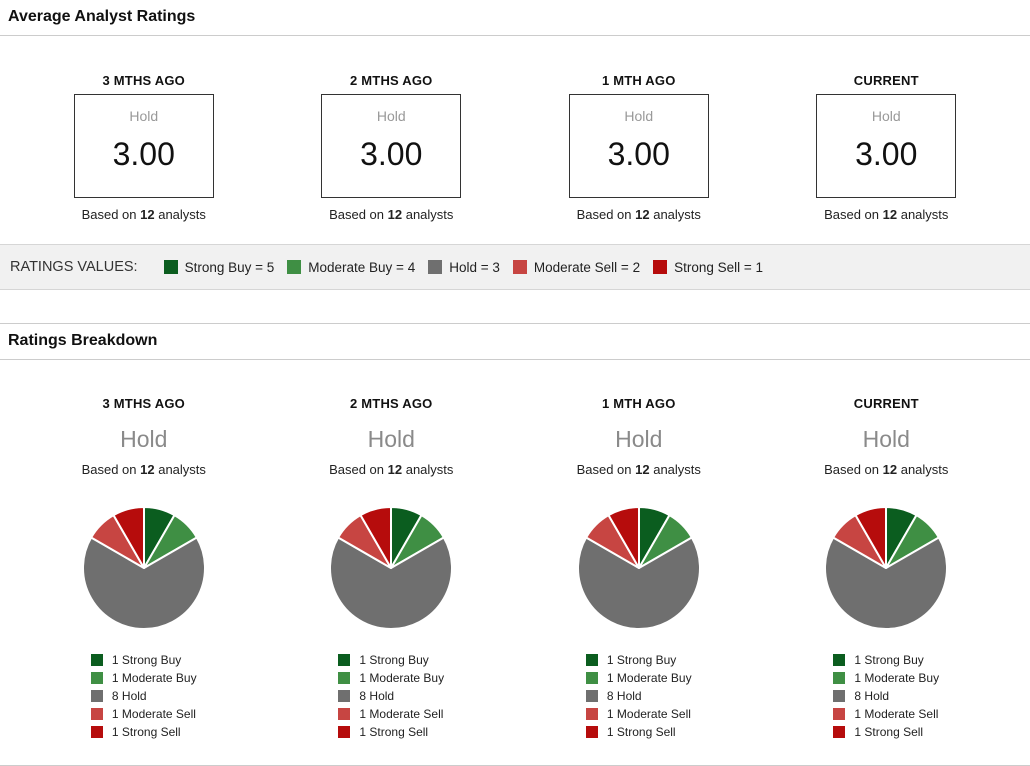  I want to click on legend-item-strong-buy: Strong Buy = 5, so click(218, 267).